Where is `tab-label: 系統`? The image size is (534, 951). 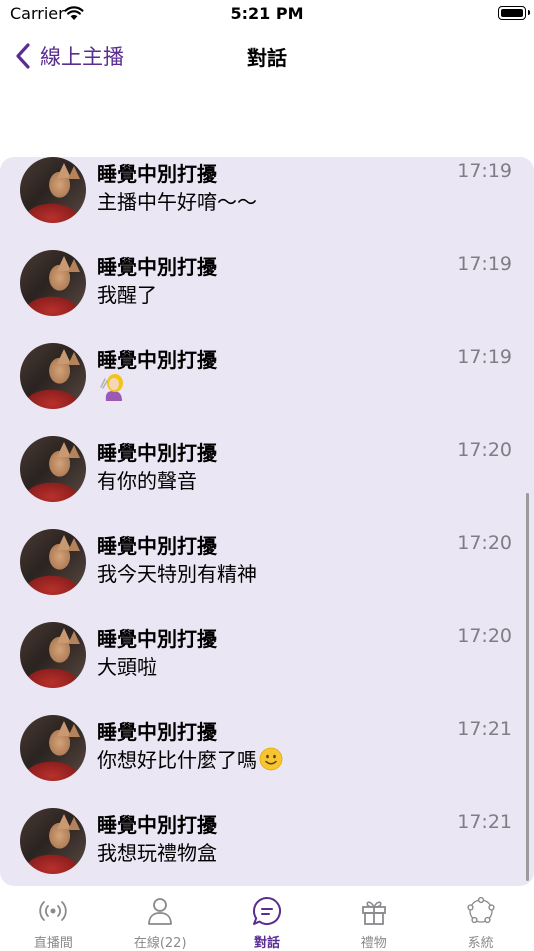 tab-label: 系統 is located at coordinates (480, 943).